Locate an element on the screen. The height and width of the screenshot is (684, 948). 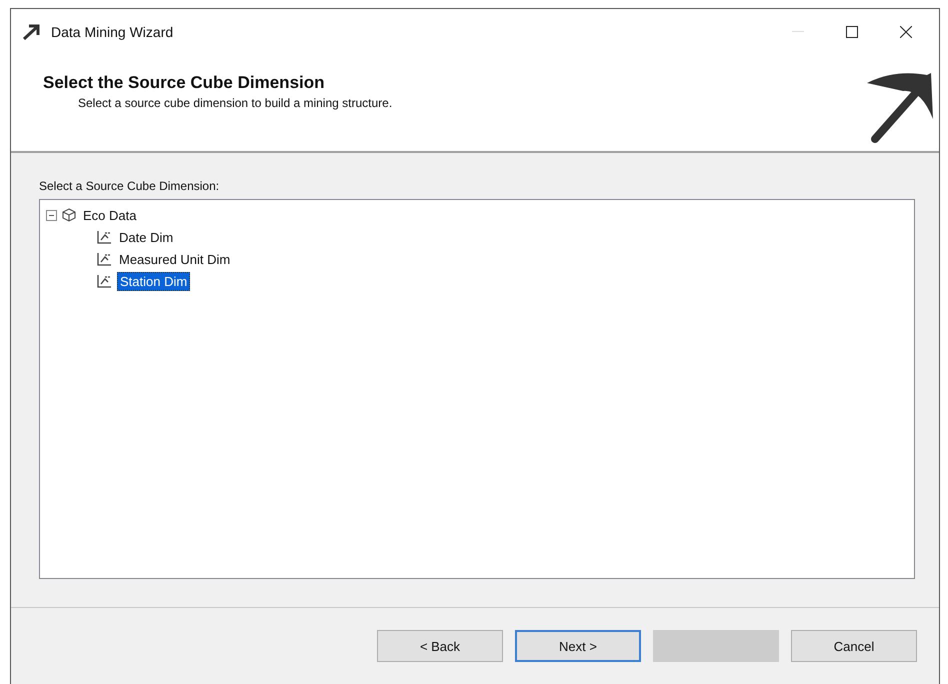
tree-item: Date Dim is located at coordinates (146, 237).